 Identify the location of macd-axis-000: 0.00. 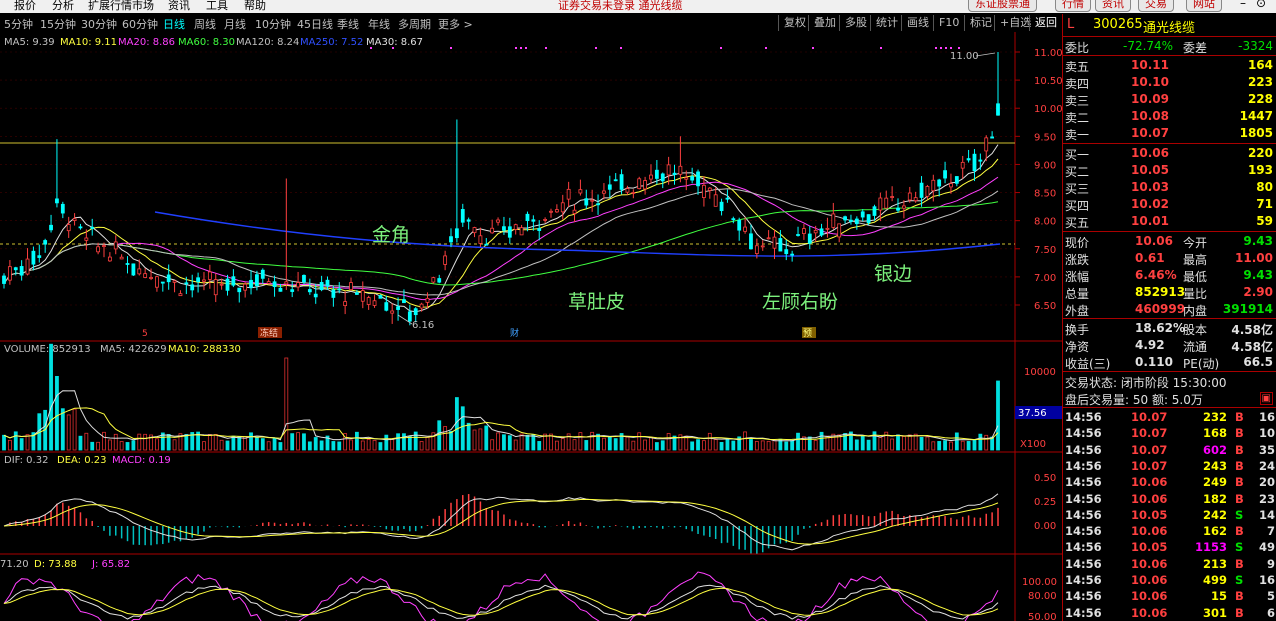
(1045, 526).